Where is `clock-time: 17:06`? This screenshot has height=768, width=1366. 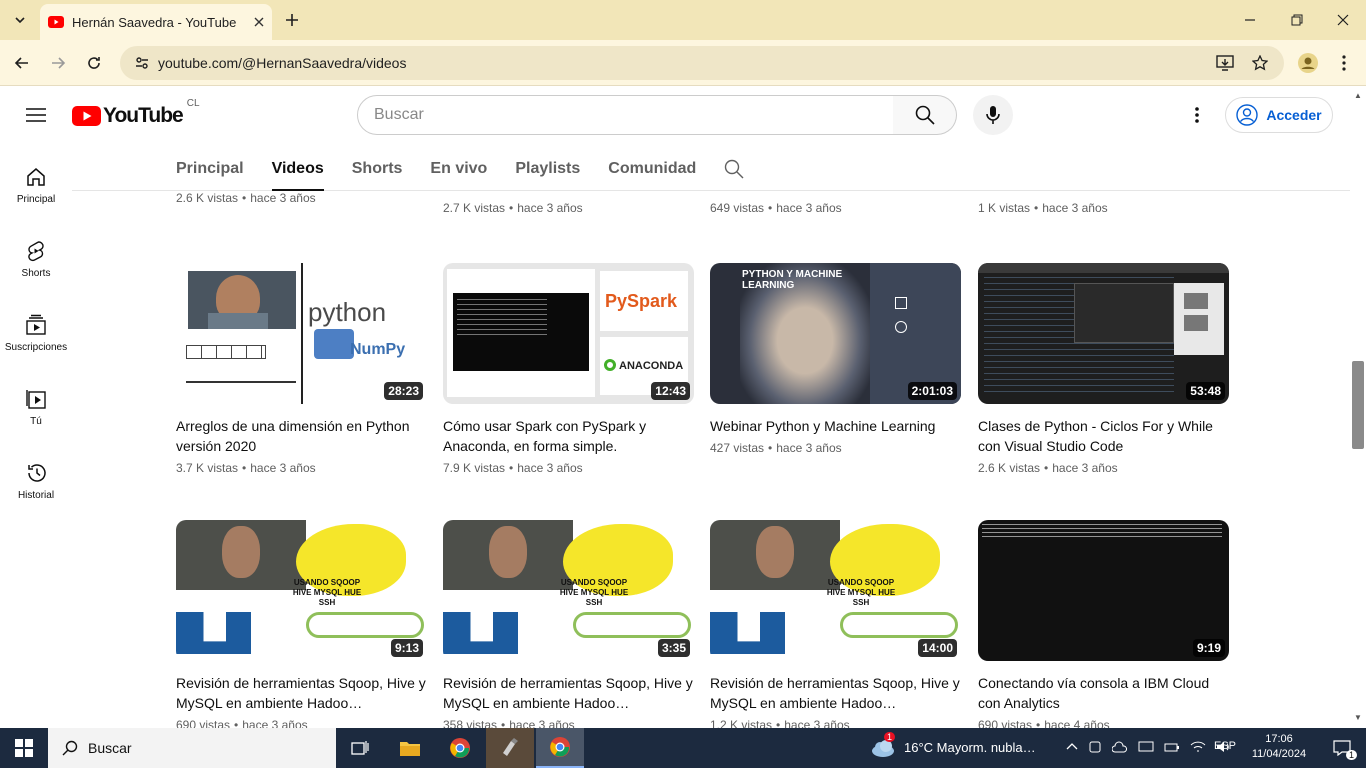 clock-time: 17:06 is located at coordinates (1279, 739).